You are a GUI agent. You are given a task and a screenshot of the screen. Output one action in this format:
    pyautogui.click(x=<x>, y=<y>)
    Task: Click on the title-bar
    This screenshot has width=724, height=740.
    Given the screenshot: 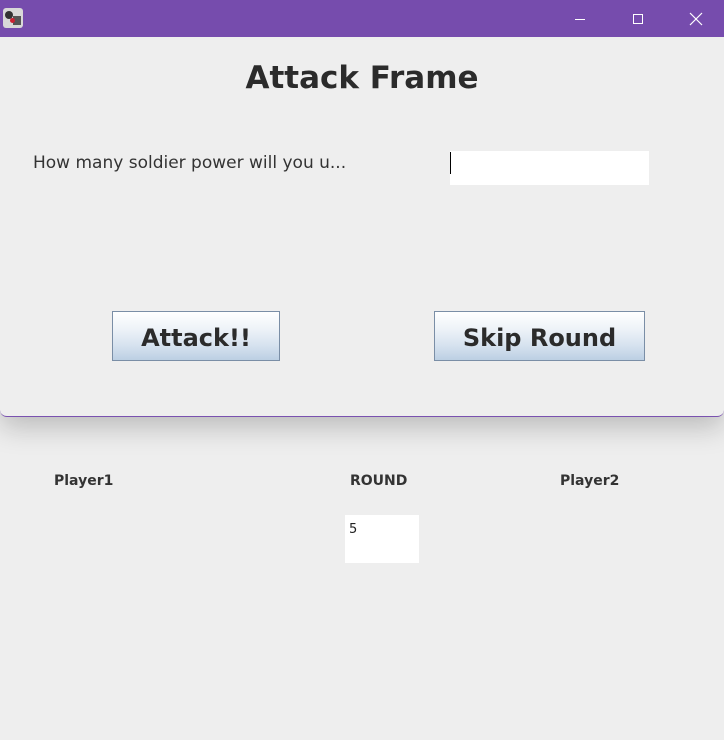 What is the action you would take?
    pyautogui.click(x=362, y=18)
    